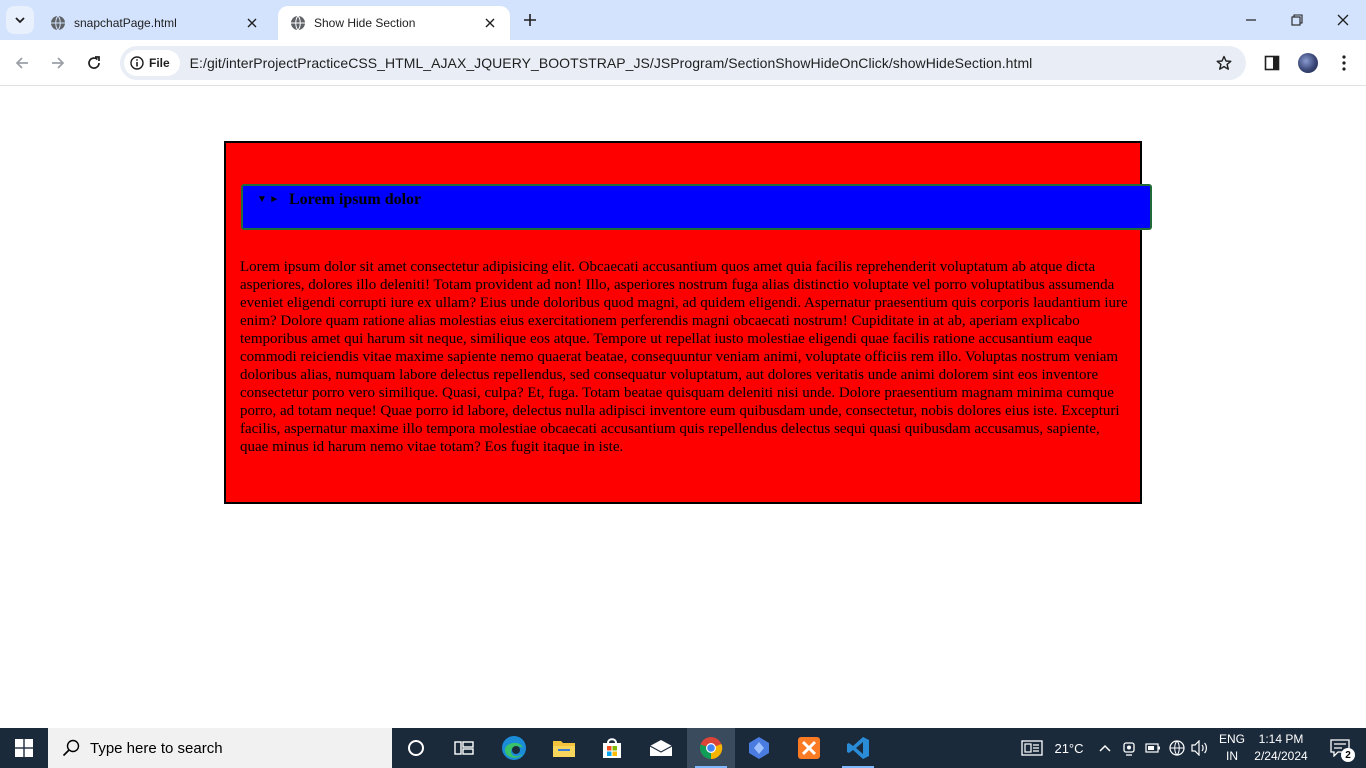 The image size is (1366, 768). I want to click on restore-icon, so click(1297, 20).